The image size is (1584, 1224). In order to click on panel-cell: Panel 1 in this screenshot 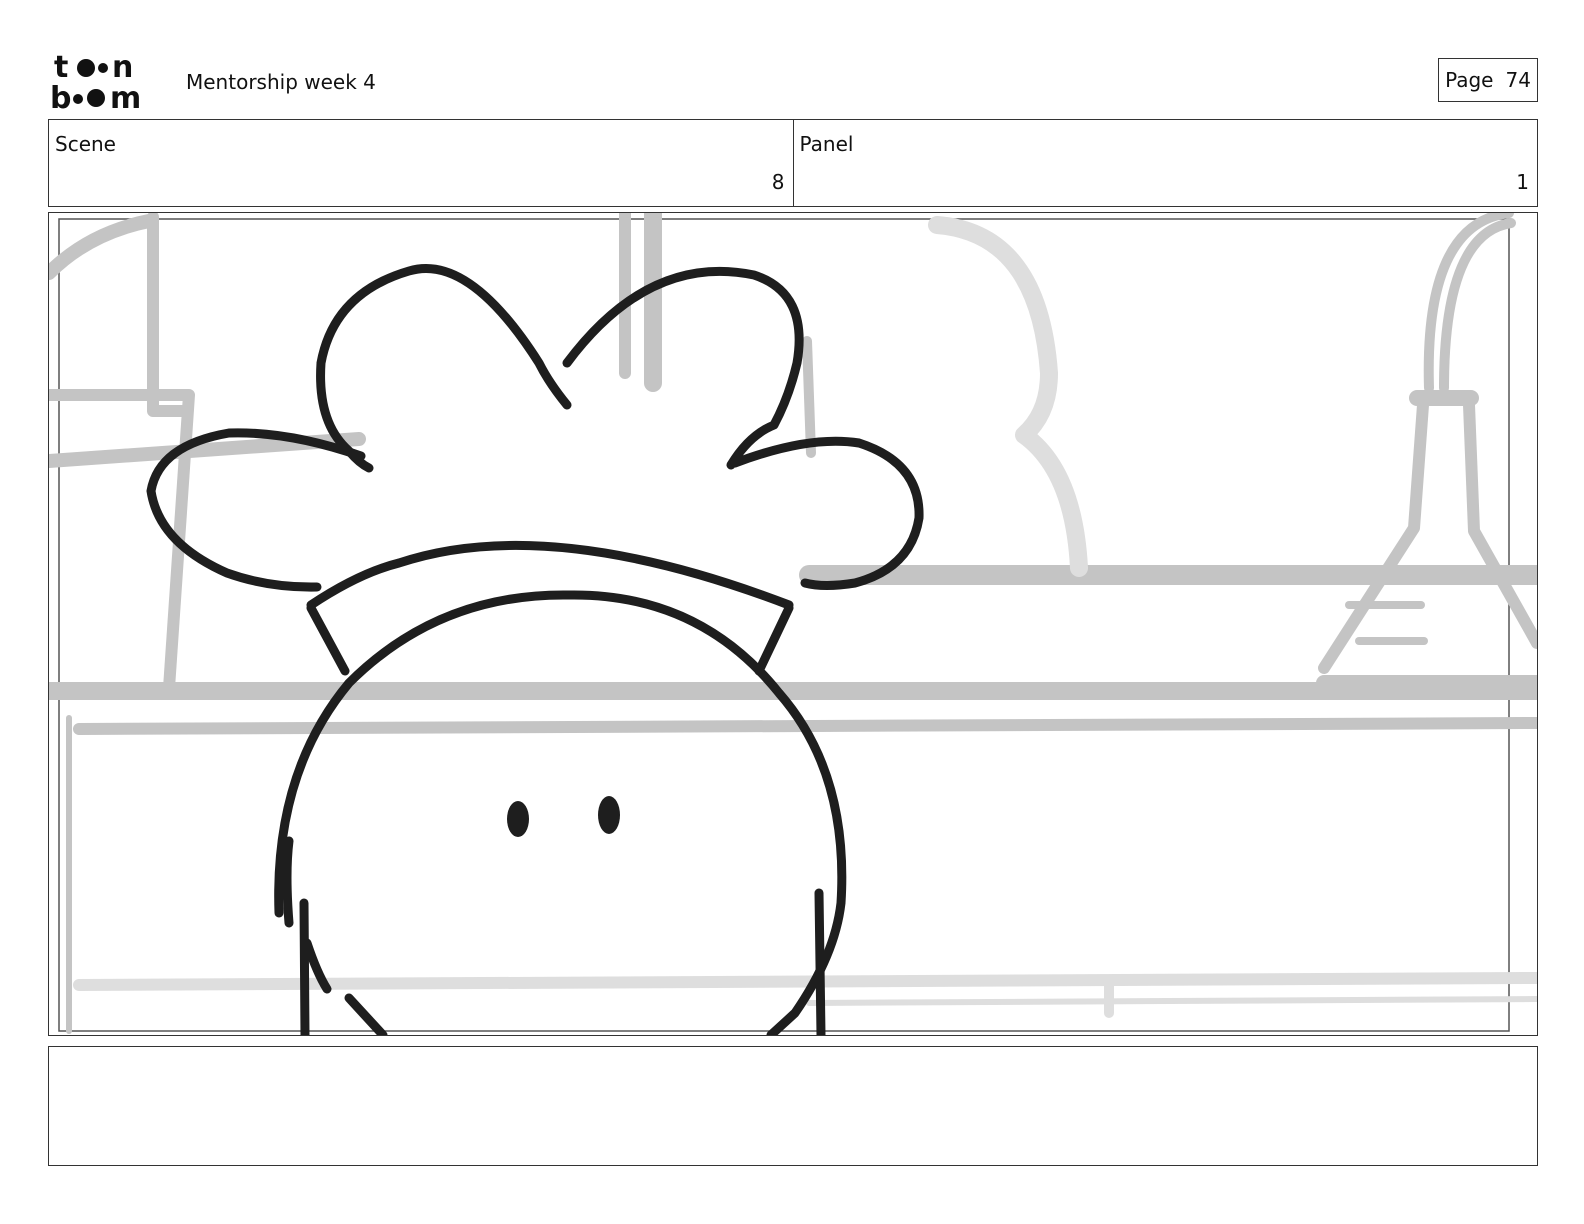, I will do `click(1165, 163)`.